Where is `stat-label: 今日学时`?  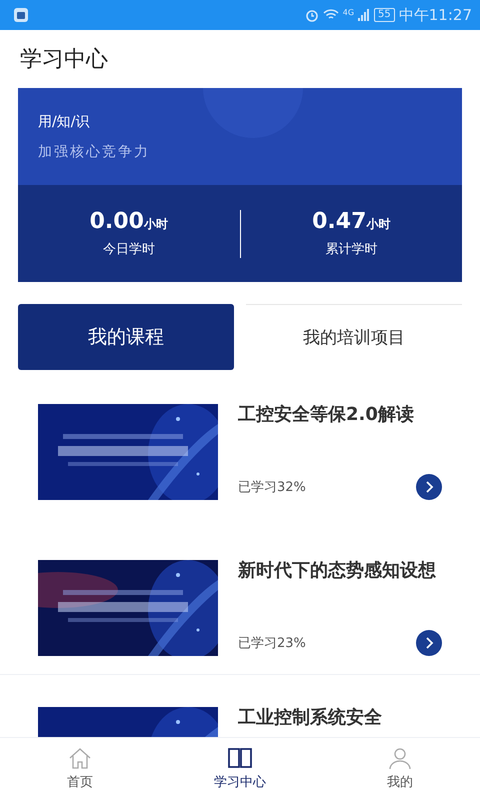
stat-label: 今日学时 is located at coordinates (128, 249).